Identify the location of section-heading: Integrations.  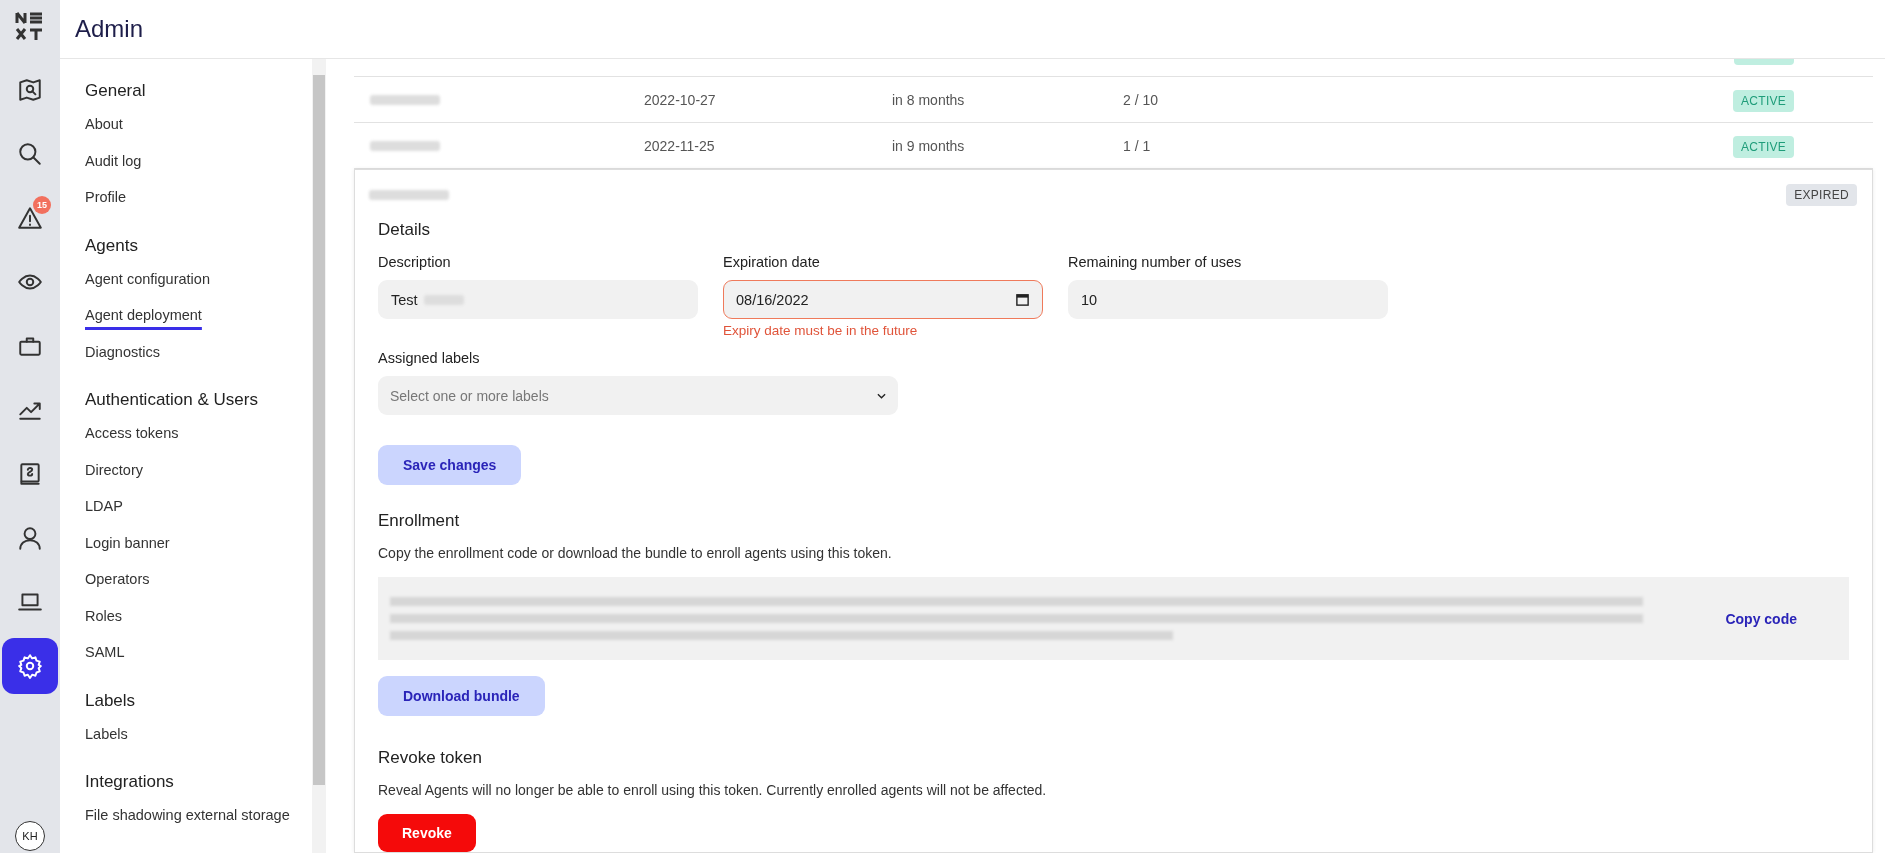
(129, 782).